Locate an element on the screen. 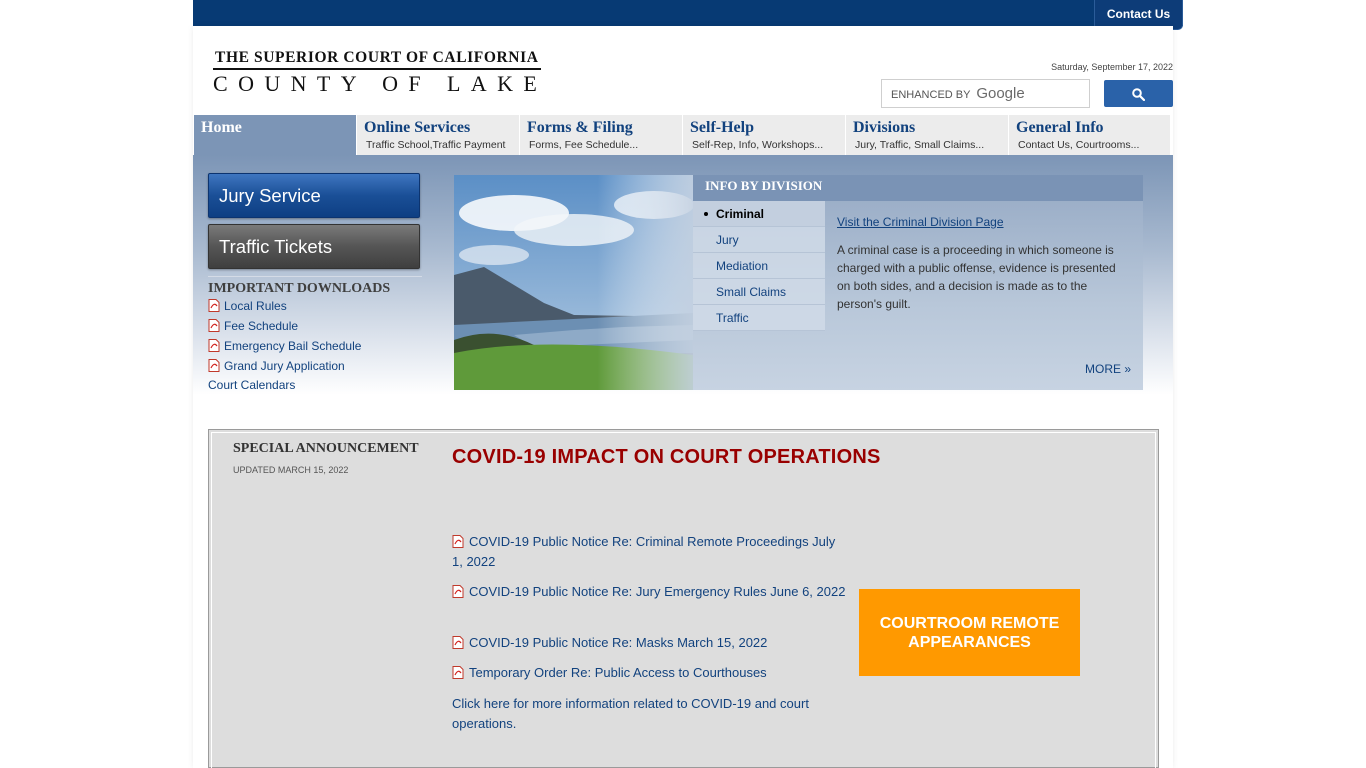  download-link-bail-schedule: Emergency Bail Schedule is located at coordinates (284, 347).